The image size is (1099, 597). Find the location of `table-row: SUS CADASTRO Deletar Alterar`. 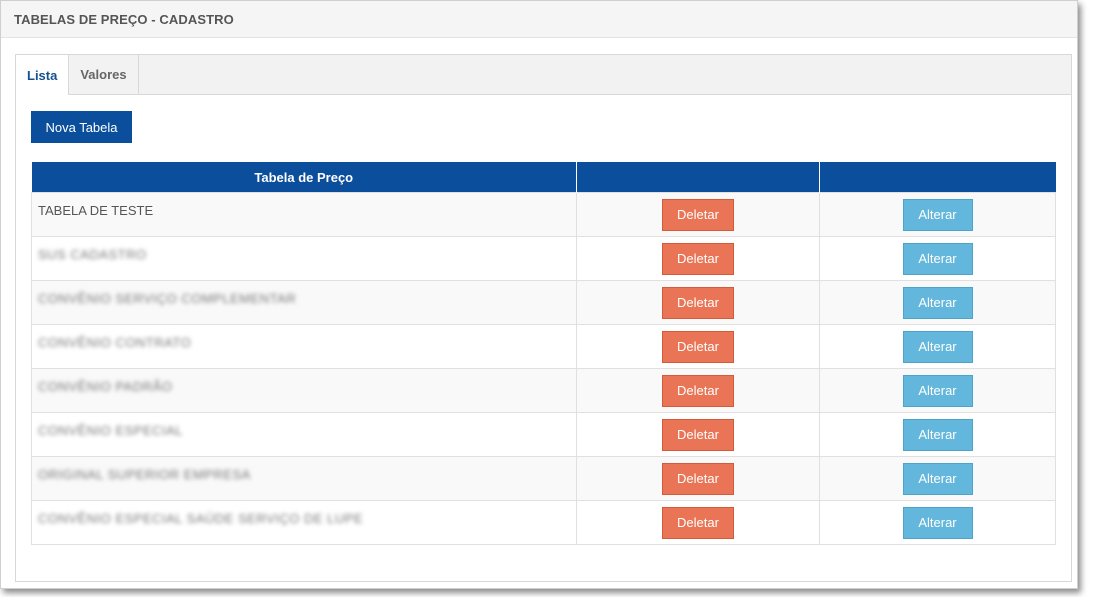

table-row: SUS CADASTRO Deletar Alterar is located at coordinates (543, 258).